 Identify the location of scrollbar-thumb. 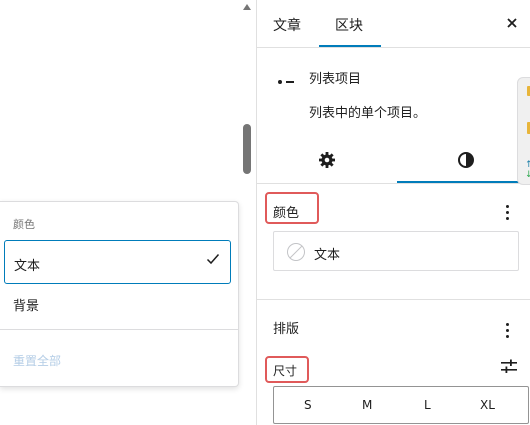
(247, 149).